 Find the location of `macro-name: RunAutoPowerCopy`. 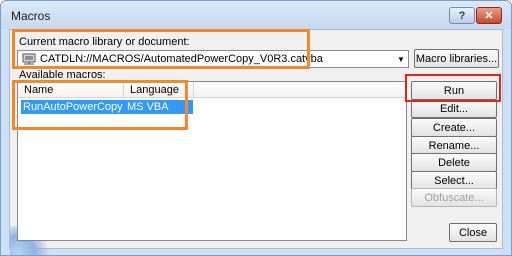

macro-name: RunAutoPowerCopy is located at coordinates (73, 107).